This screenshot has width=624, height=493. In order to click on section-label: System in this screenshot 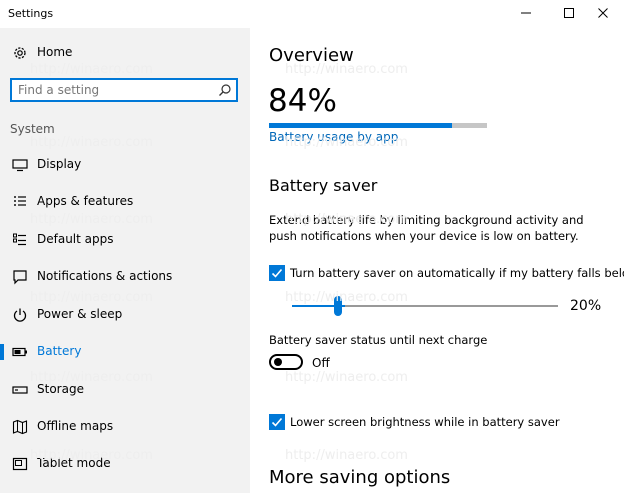, I will do `click(32, 129)`.